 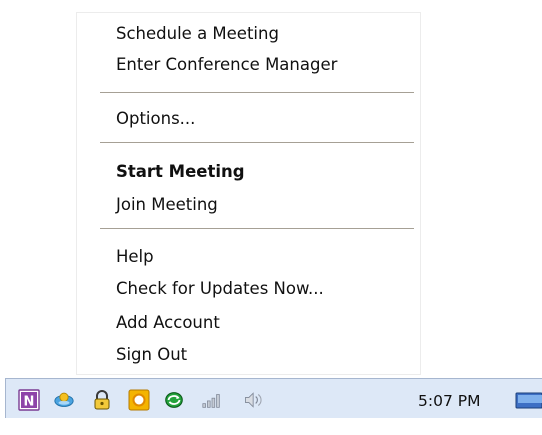 I want to click on taskbar-clock: 5:07 PM, so click(x=449, y=401).